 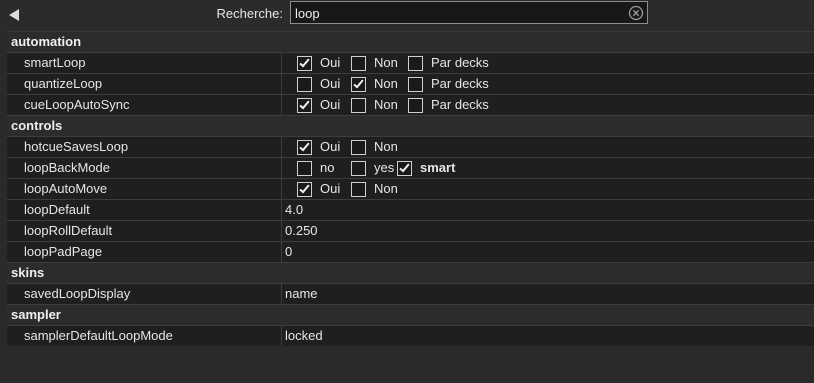 I want to click on search-toolbar: Recherche:, so click(x=407, y=15).